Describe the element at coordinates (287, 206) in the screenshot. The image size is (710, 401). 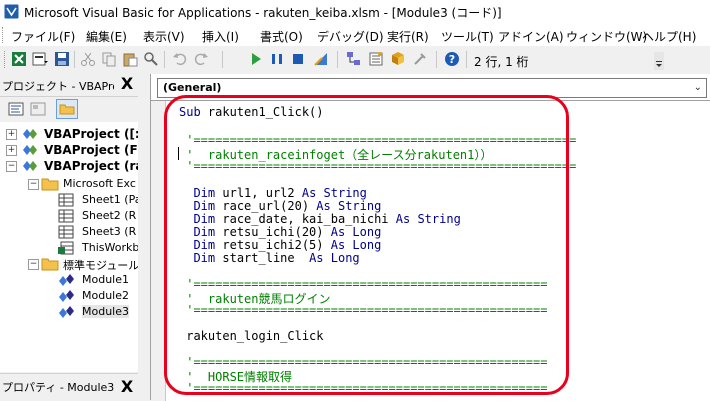
I see `code-line: Dim race_url(20) As String` at that location.